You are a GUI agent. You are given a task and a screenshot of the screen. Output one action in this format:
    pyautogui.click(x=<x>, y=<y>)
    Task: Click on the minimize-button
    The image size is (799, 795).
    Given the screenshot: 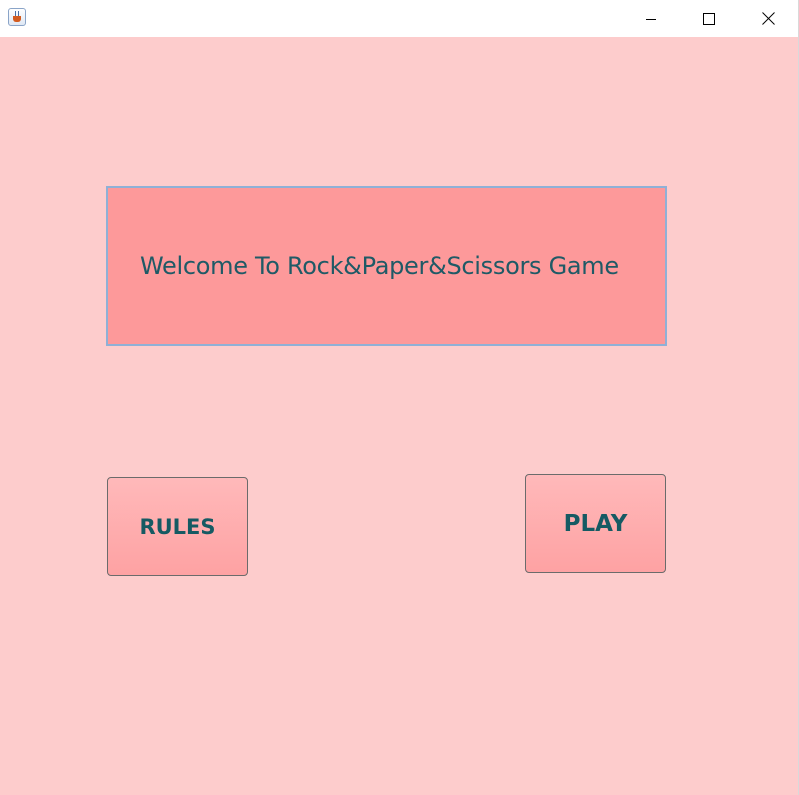 What is the action you would take?
    pyautogui.click(x=651, y=18)
    